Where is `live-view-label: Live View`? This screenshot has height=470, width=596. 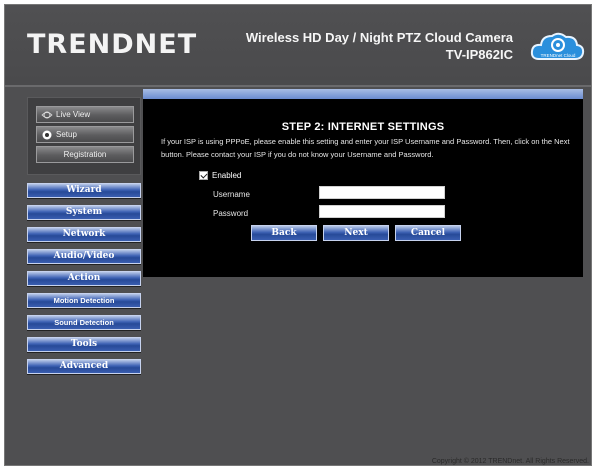 live-view-label: Live View is located at coordinates (73, 114).